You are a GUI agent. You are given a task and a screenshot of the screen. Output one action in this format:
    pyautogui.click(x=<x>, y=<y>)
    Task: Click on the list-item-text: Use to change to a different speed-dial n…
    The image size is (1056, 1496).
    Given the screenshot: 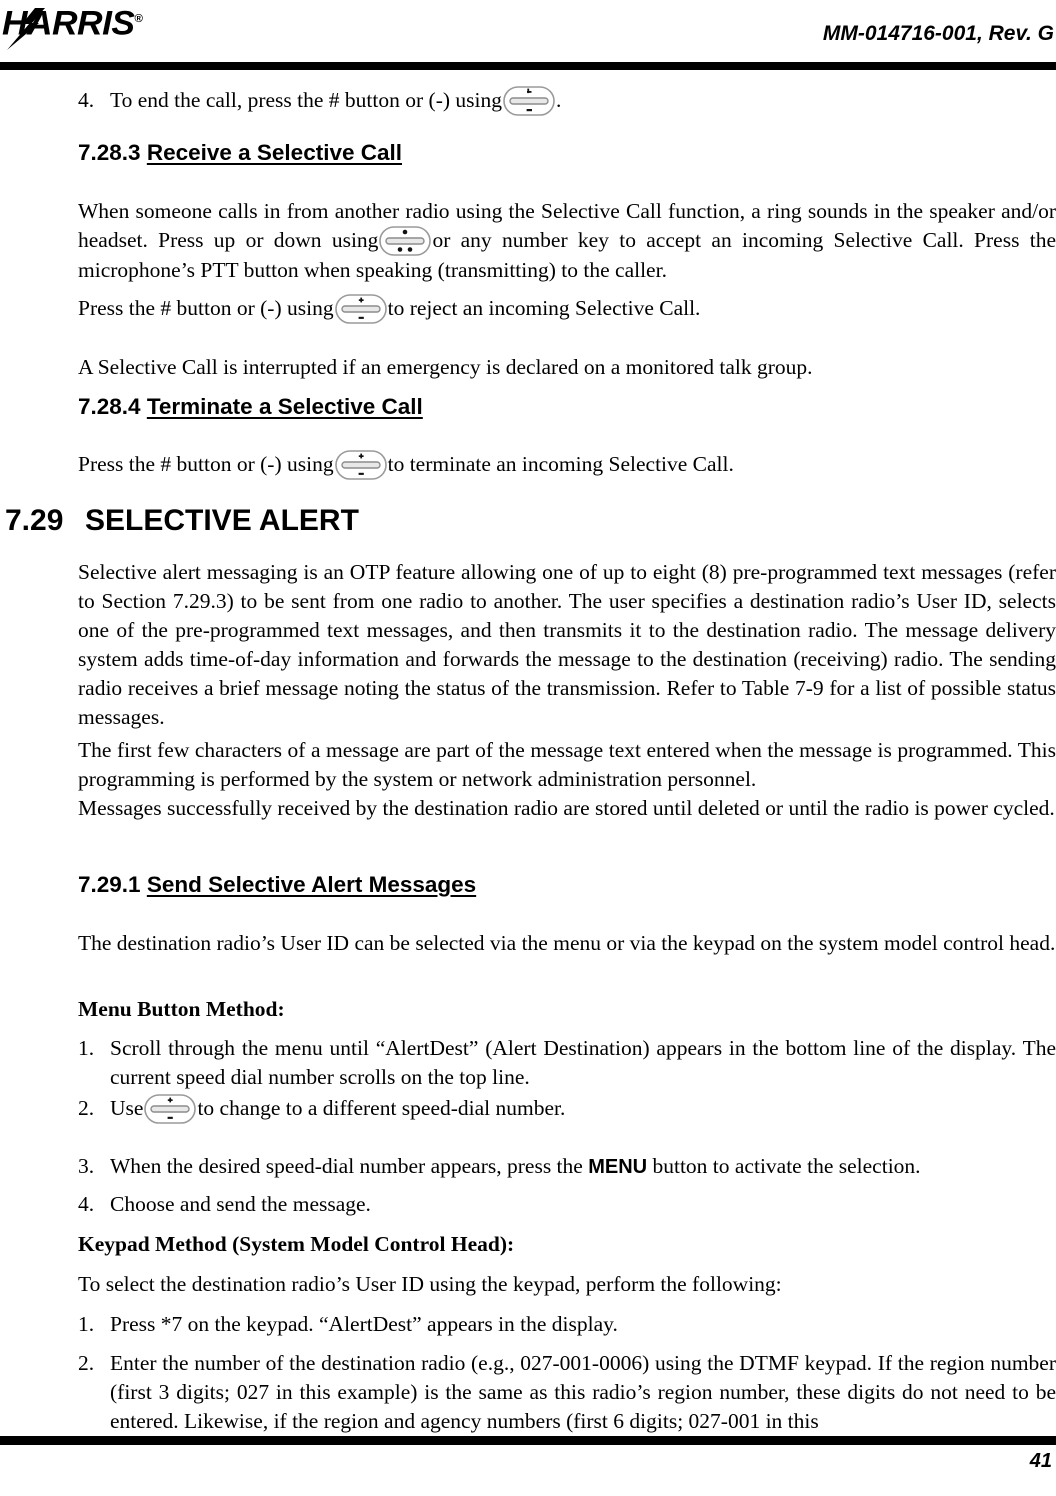 What is the action you would take?
    pyautogui.click(x=583, y=1109)
    